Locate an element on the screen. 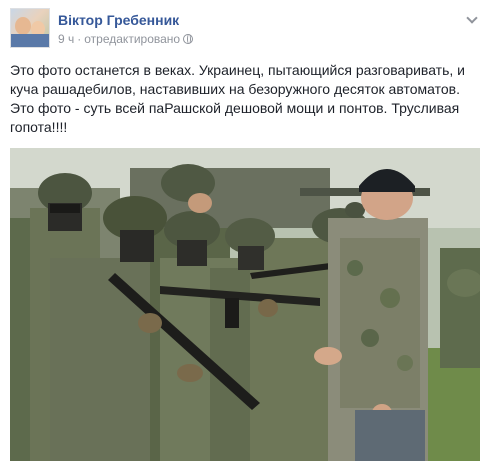  post-timestamp: 9 ч is located at coordinates (66, 39).